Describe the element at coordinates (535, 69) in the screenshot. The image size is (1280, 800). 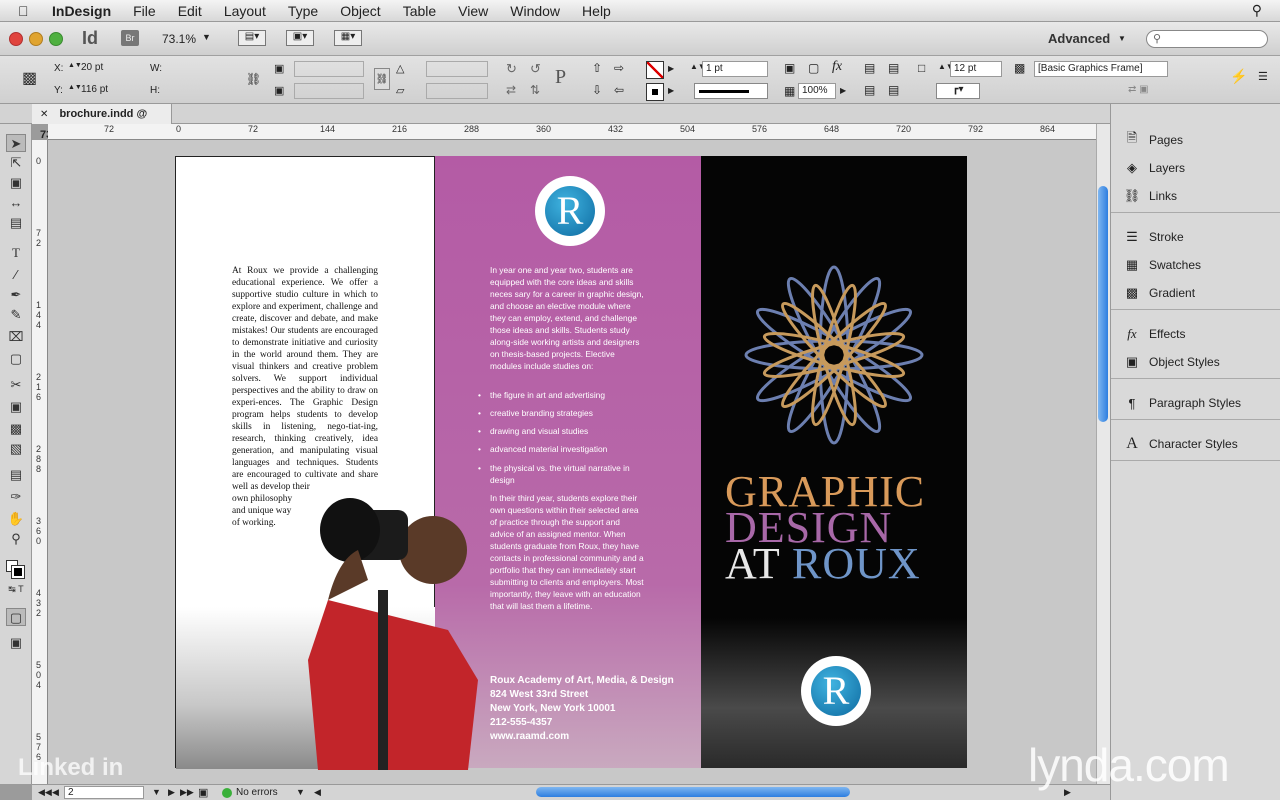
I see `rotate-counterclockwise-icon: ↺` at that location.